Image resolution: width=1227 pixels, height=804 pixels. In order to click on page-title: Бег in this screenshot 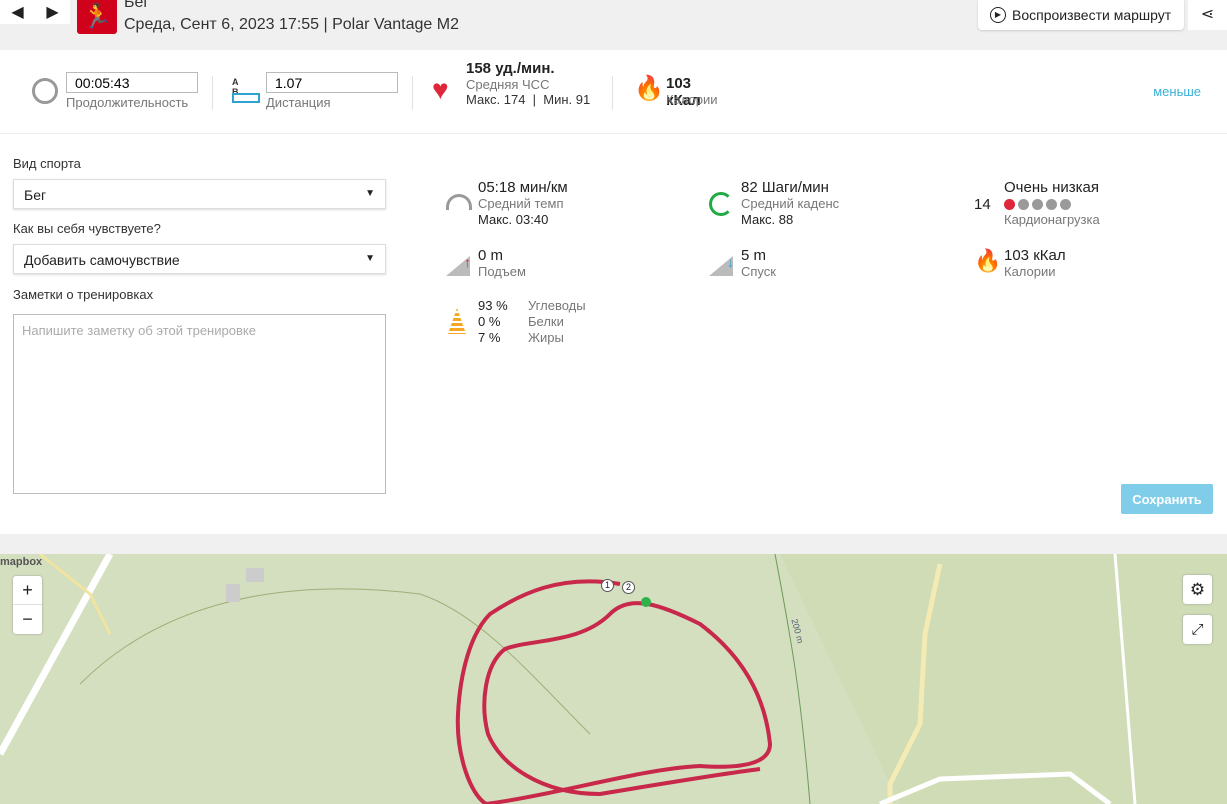, I will do `click(137, 5)`.